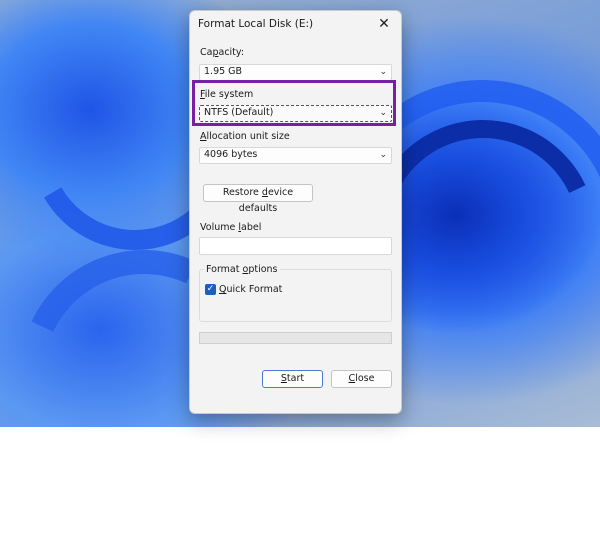  I want to click on volume-label-input, so click(295, 246).